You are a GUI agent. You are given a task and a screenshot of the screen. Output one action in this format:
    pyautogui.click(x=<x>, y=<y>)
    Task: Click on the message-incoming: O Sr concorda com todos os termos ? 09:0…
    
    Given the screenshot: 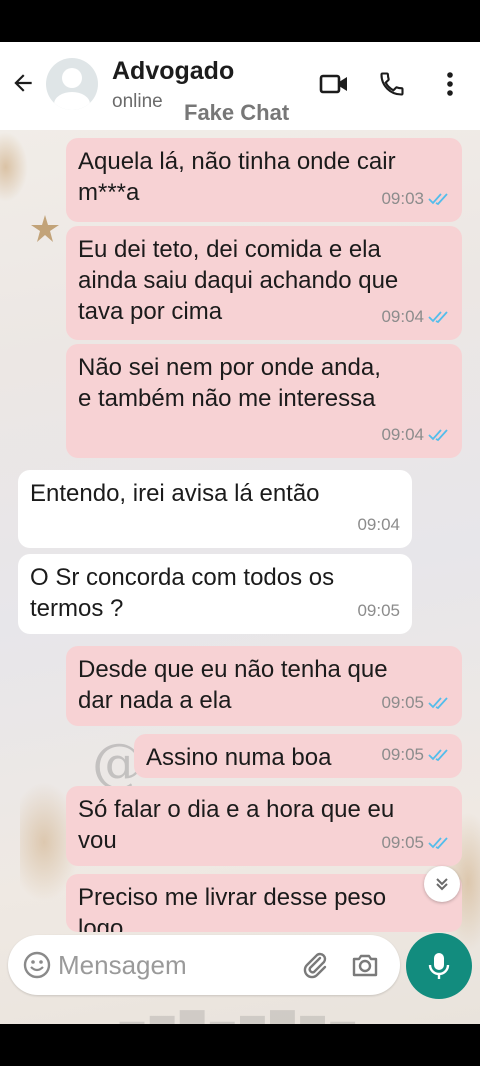 What is the action you would take?
    pyautogui.click(x=215, y=594)
    